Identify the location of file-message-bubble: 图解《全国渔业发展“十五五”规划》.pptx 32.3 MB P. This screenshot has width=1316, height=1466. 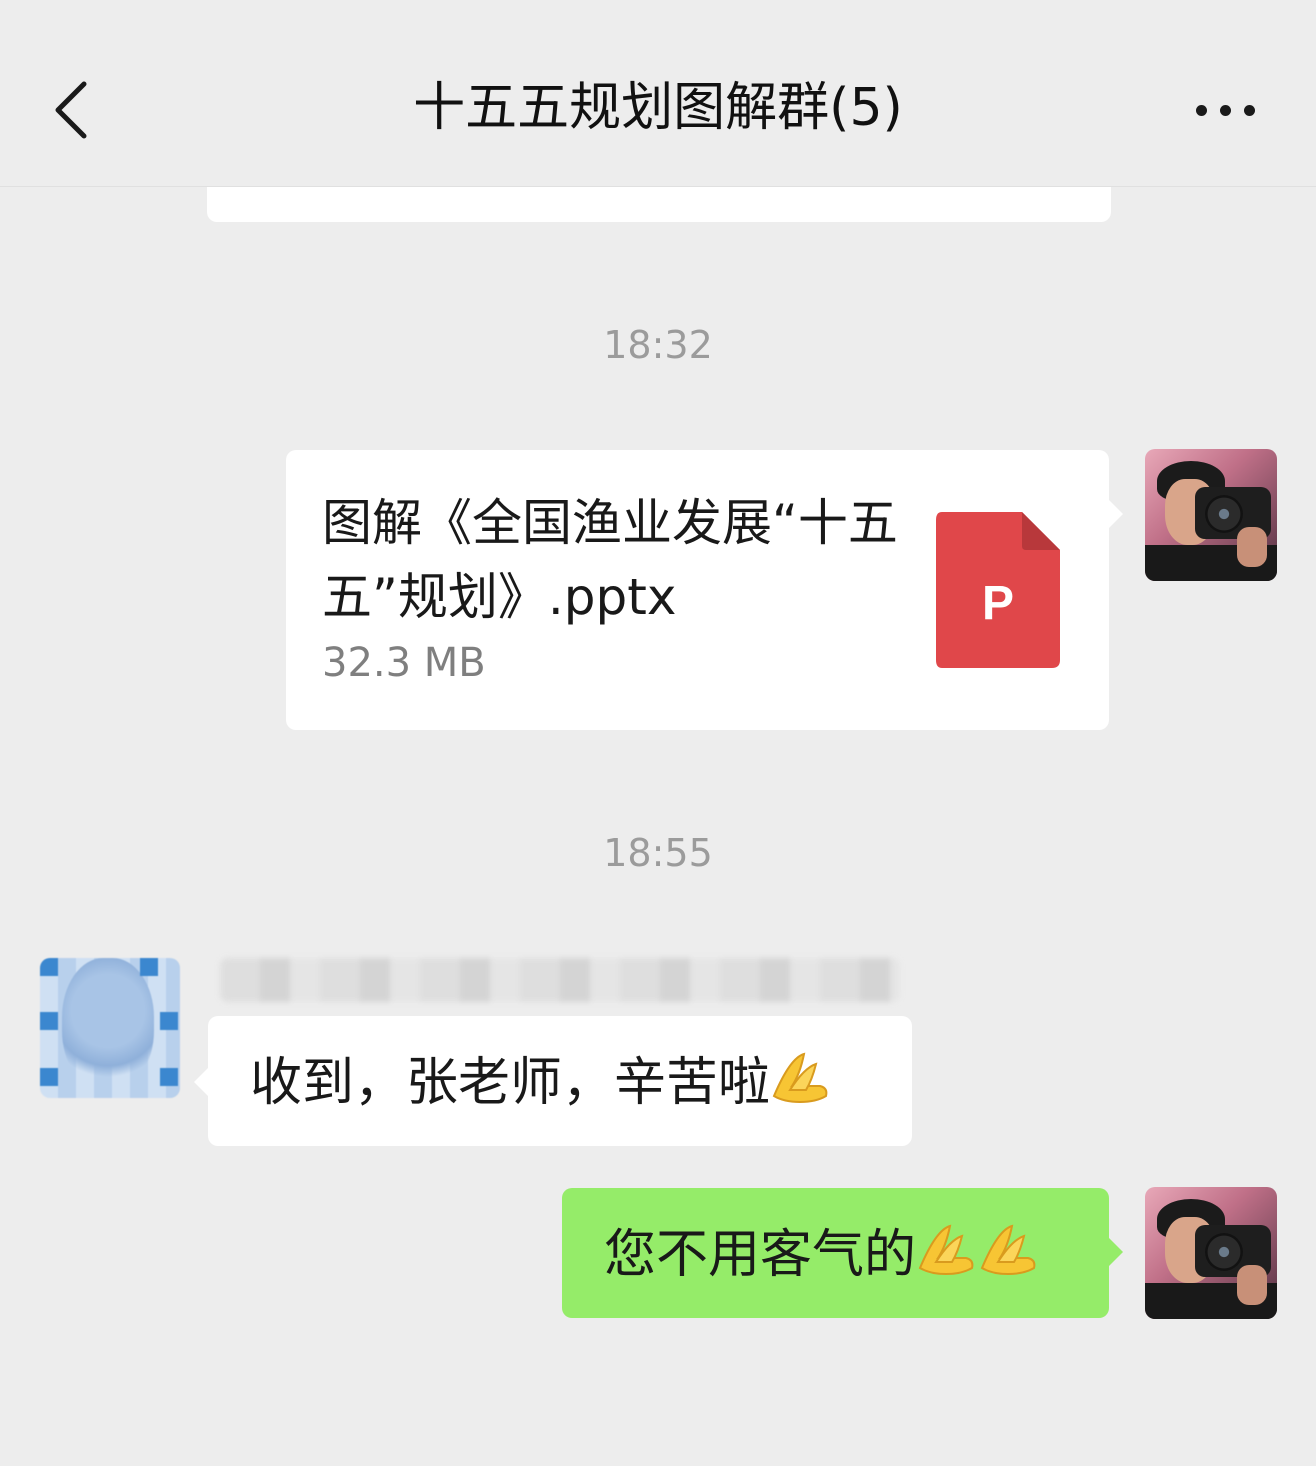
(704, 590).